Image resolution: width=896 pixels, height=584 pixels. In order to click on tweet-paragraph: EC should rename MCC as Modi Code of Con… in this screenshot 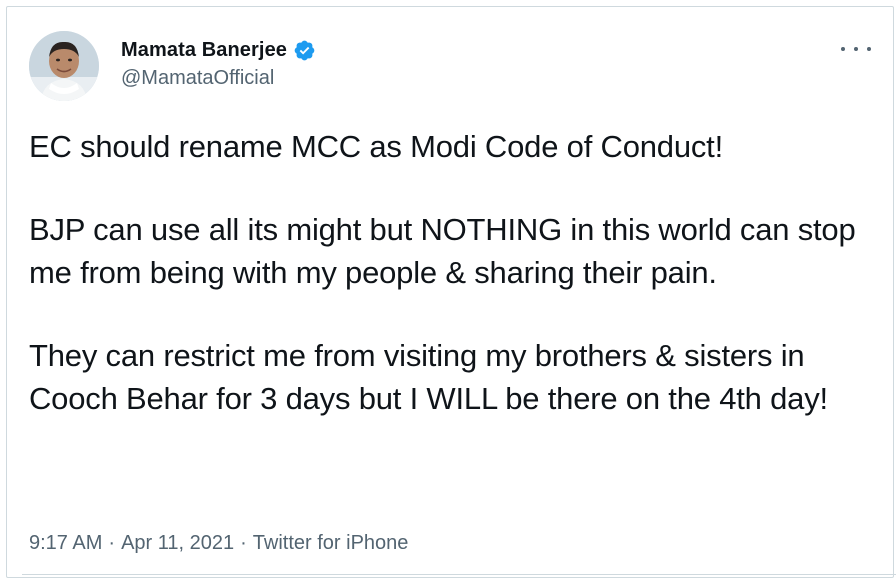, I will do `click(376, 146)`.